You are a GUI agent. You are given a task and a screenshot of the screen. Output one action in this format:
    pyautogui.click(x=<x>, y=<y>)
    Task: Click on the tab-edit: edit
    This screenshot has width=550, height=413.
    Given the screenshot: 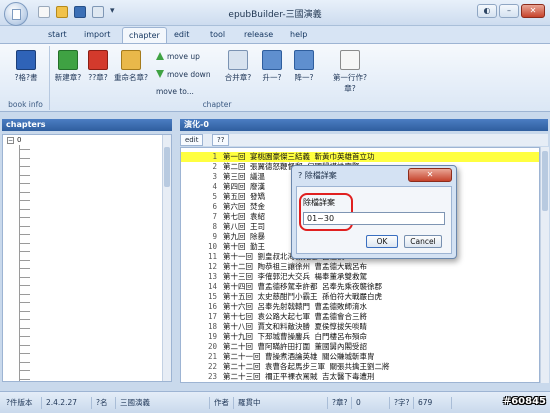 What is the action you would take?
    pyautogui.click(x=181, y=35)
    